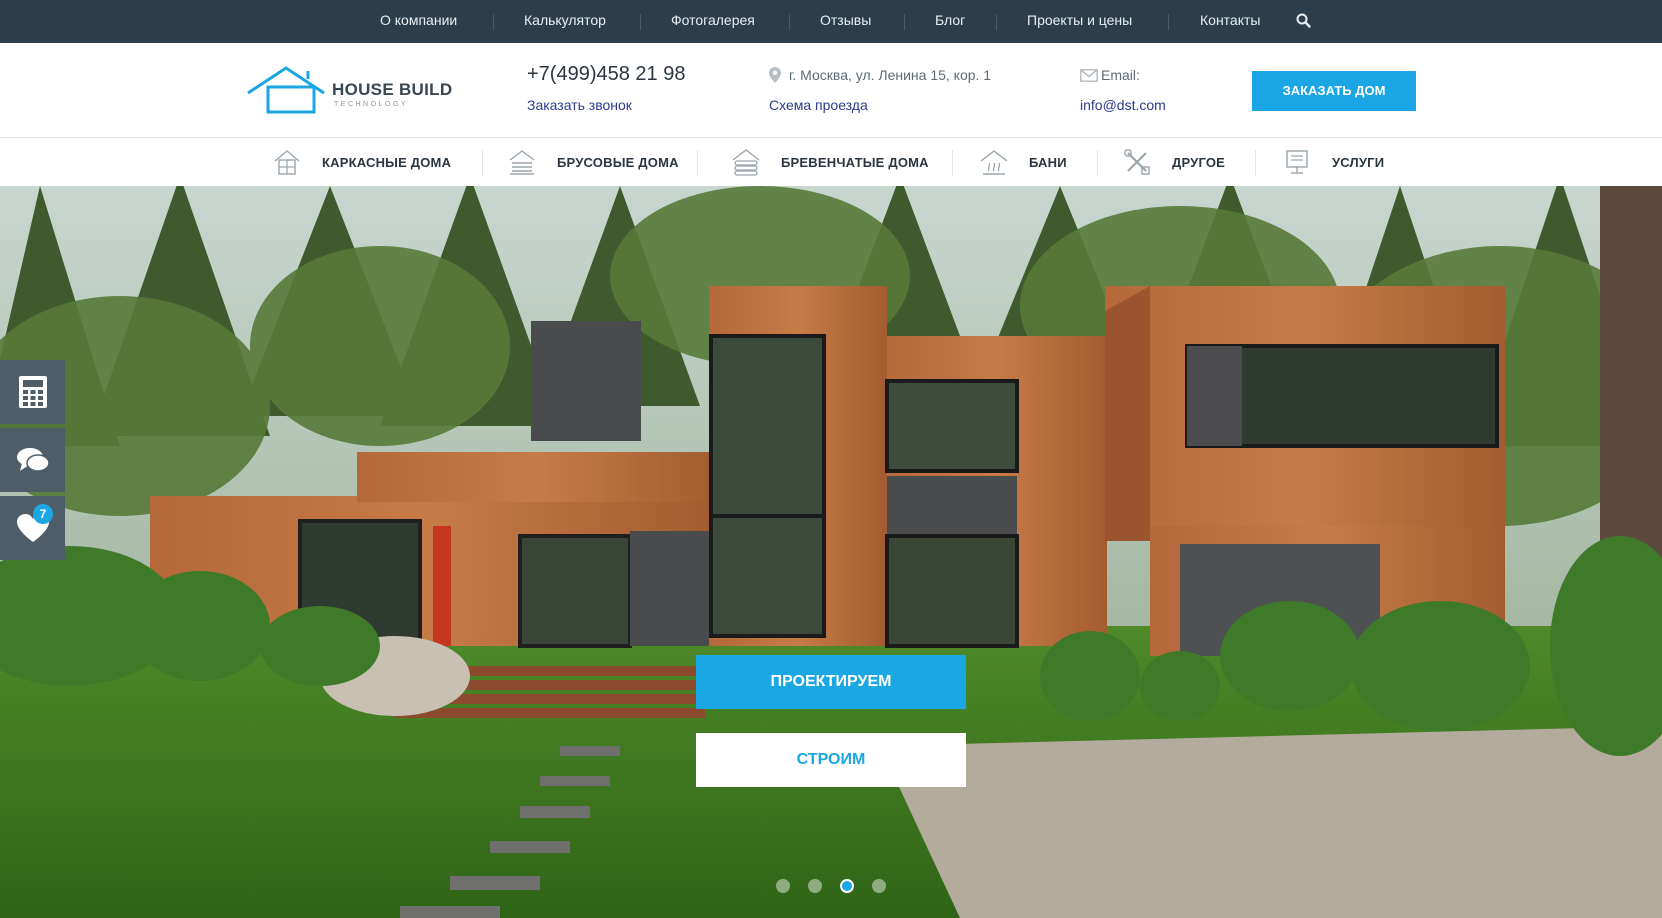  I want to click on category-label: ДРУГОЕ, so click(1199, 162).